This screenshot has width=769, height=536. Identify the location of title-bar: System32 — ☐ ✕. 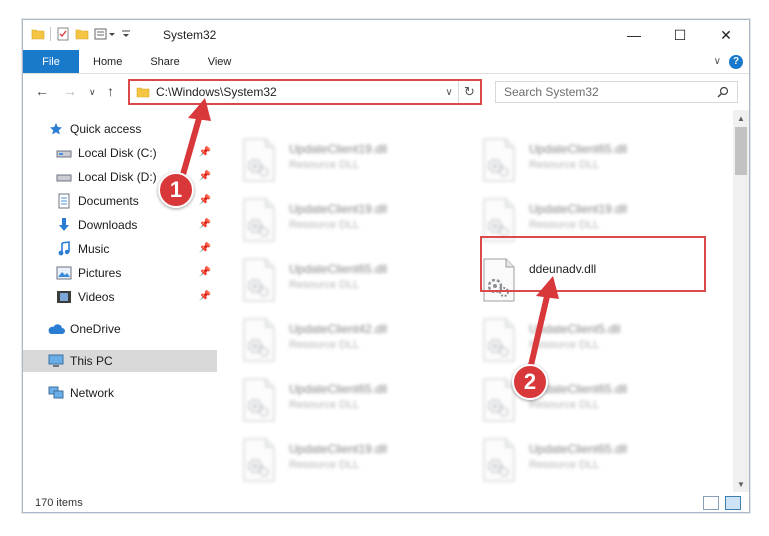
(386, 35).